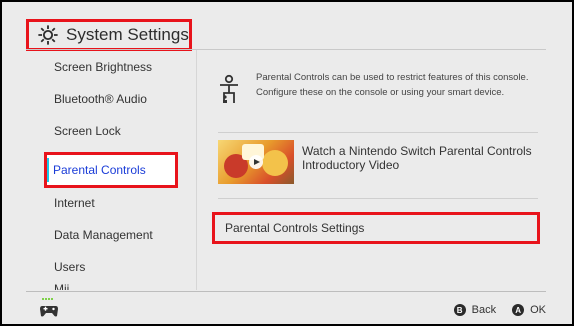 The width and height of the screenshot is (574, 326). I want to click on sidebar-item-label: Users, so click(70, 267).